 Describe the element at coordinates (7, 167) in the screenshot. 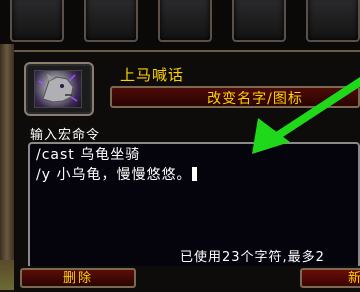

I see `frame-border` at that location.